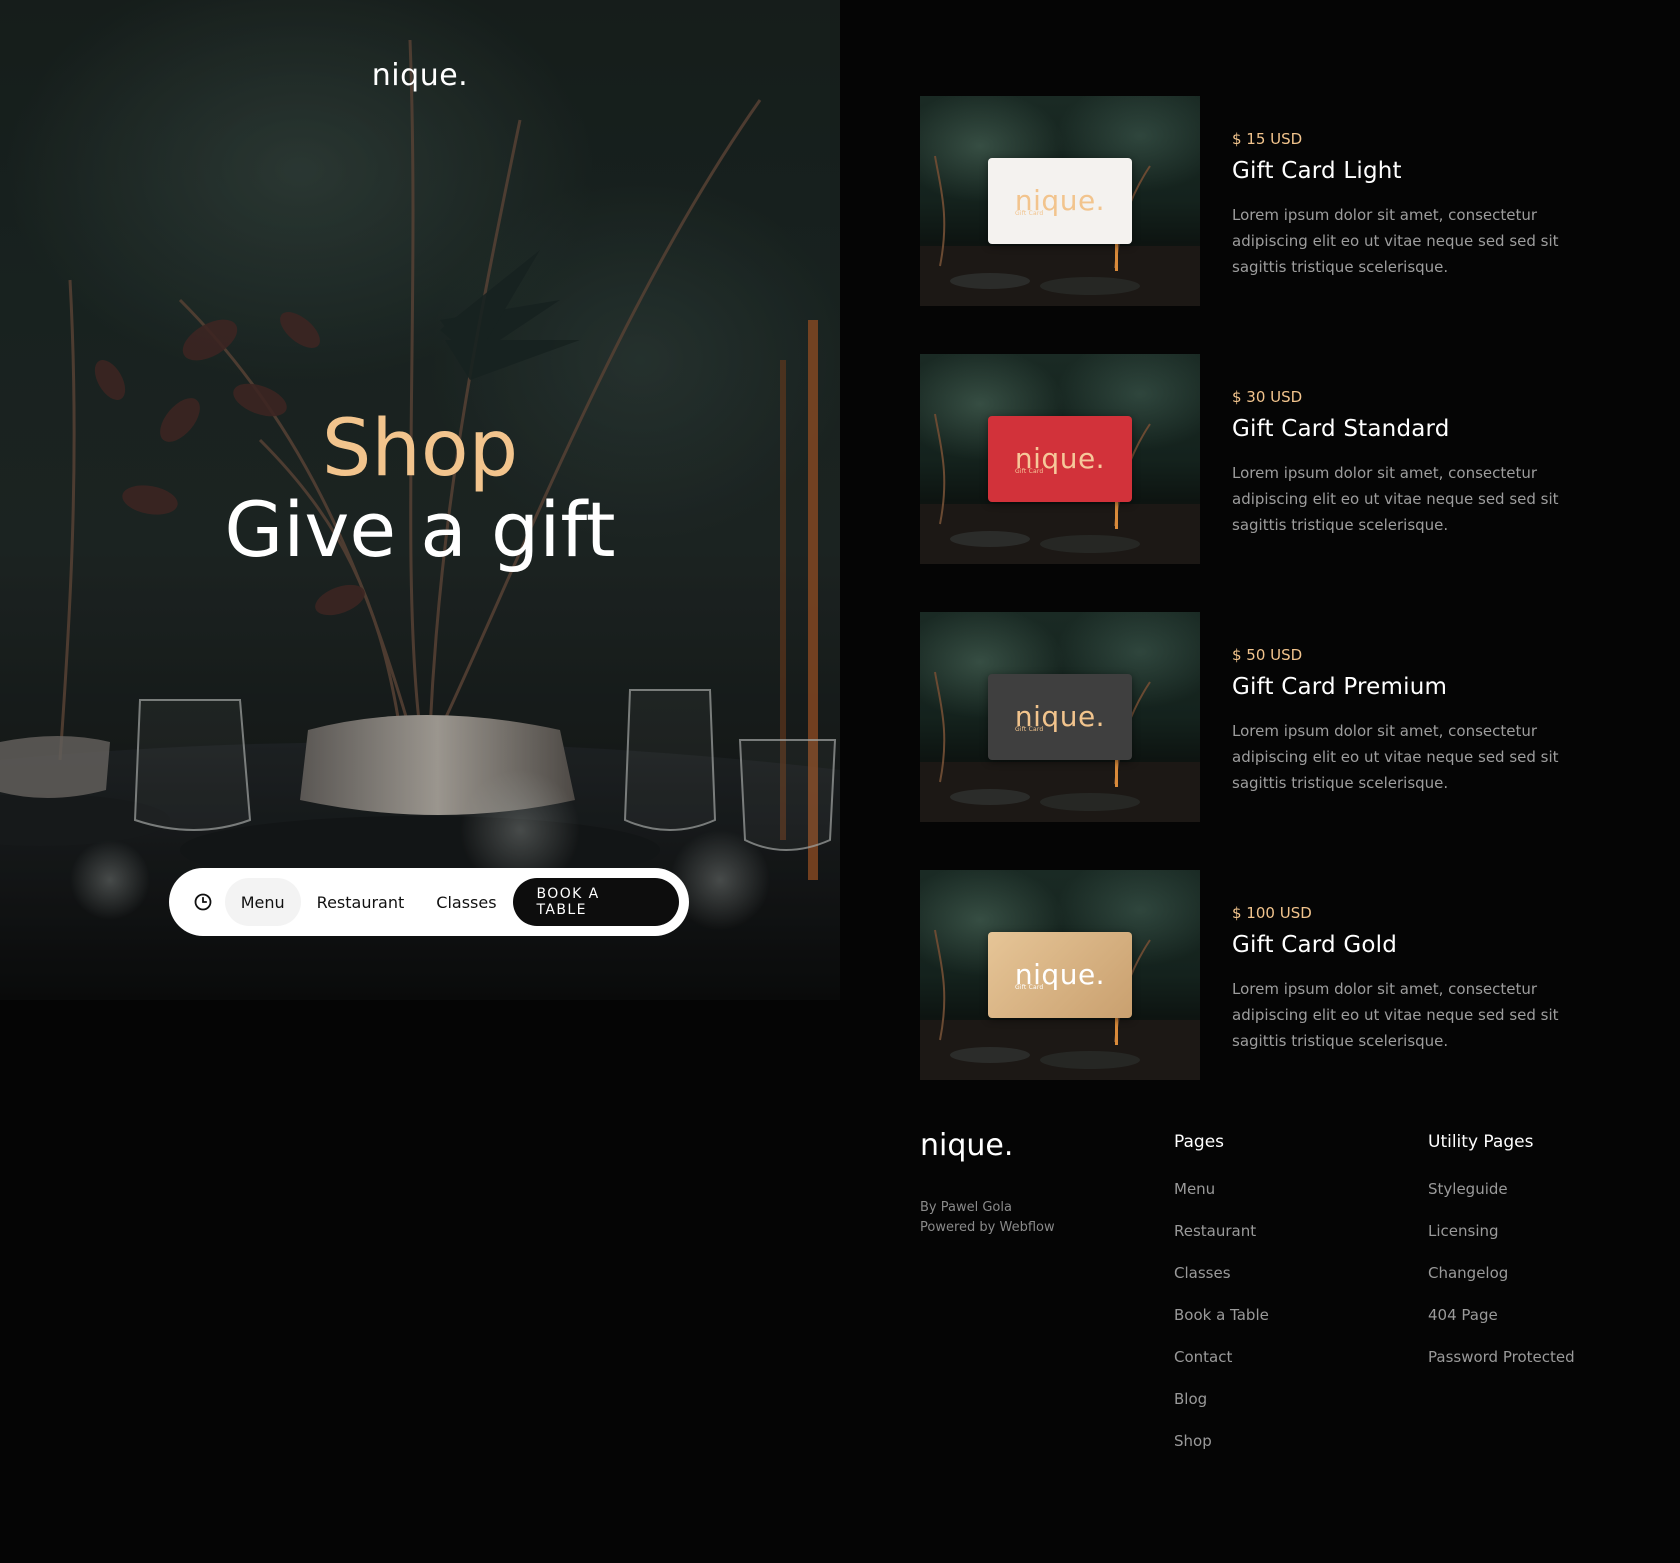 Image resolution: width=1680 pixels, height=1563 pixels. What do you see at coordinates (1267, 655) in the screenshot?
I see `product-price: $ 50 USD` at bounding box center [1267, 655].